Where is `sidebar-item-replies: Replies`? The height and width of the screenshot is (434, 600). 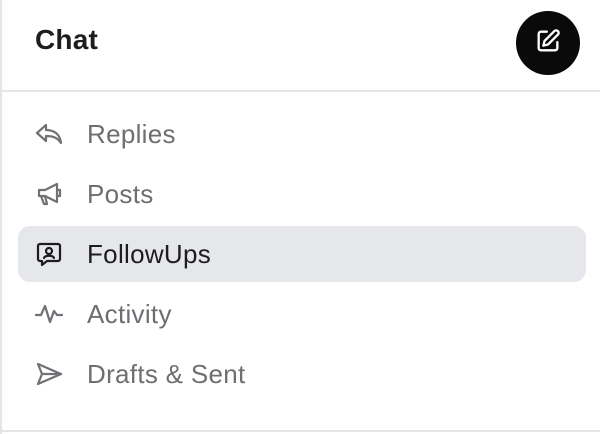
sidebar-item-replies: Replies is located at coordinates (302, 134).